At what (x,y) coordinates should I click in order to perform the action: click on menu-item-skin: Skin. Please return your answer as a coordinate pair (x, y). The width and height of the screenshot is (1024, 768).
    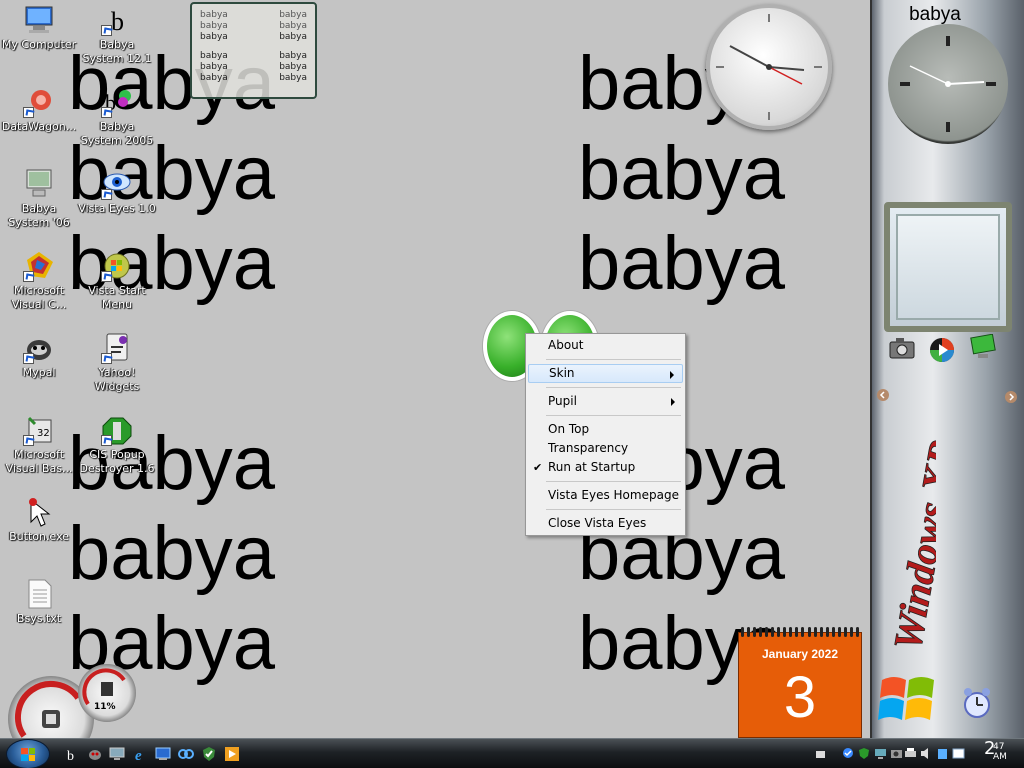
    Looking at the image, I should click on (605, 373).